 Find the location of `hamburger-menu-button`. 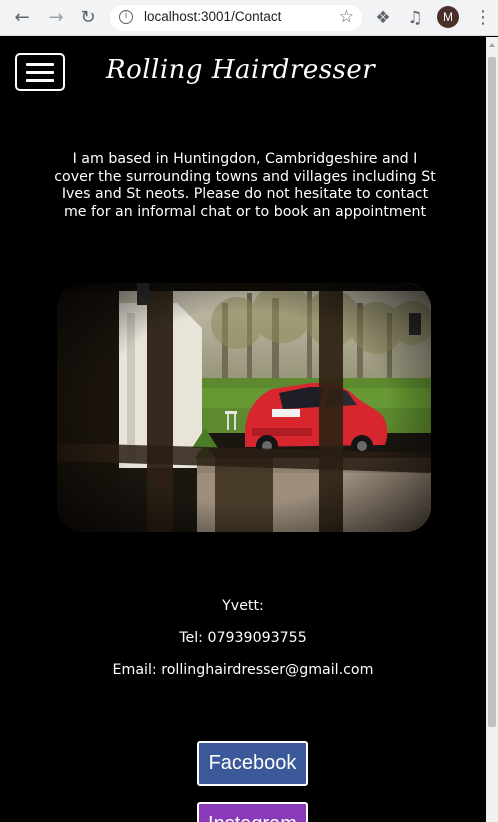

hamburger-menu-button is located at coordinates (40, 72).